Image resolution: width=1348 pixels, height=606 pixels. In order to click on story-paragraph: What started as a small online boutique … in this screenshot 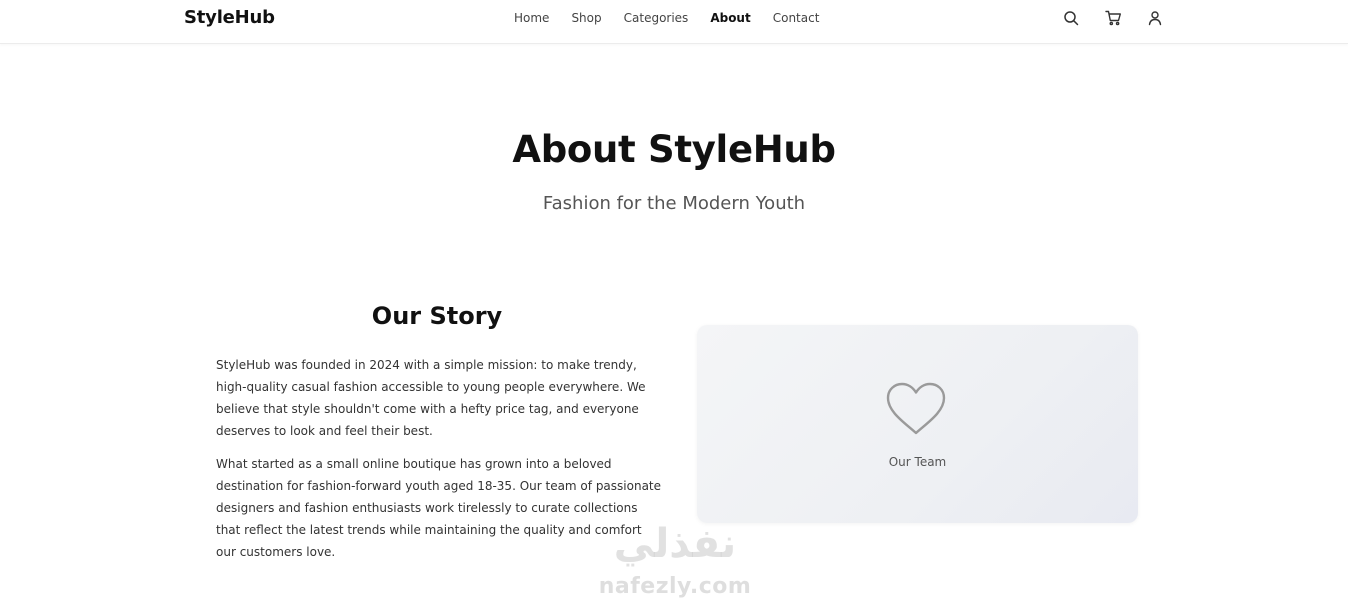, I will do `click(439, 508)`.